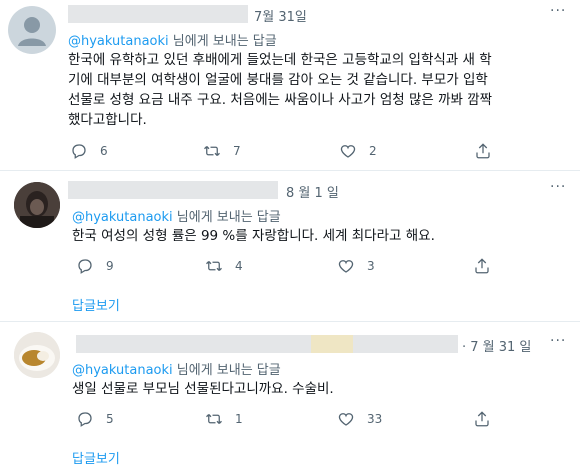 The image size is (580, 472). Describe the element at coordinates (239, 266) in the screenshot. I see `retweet-count: 4` at that location.